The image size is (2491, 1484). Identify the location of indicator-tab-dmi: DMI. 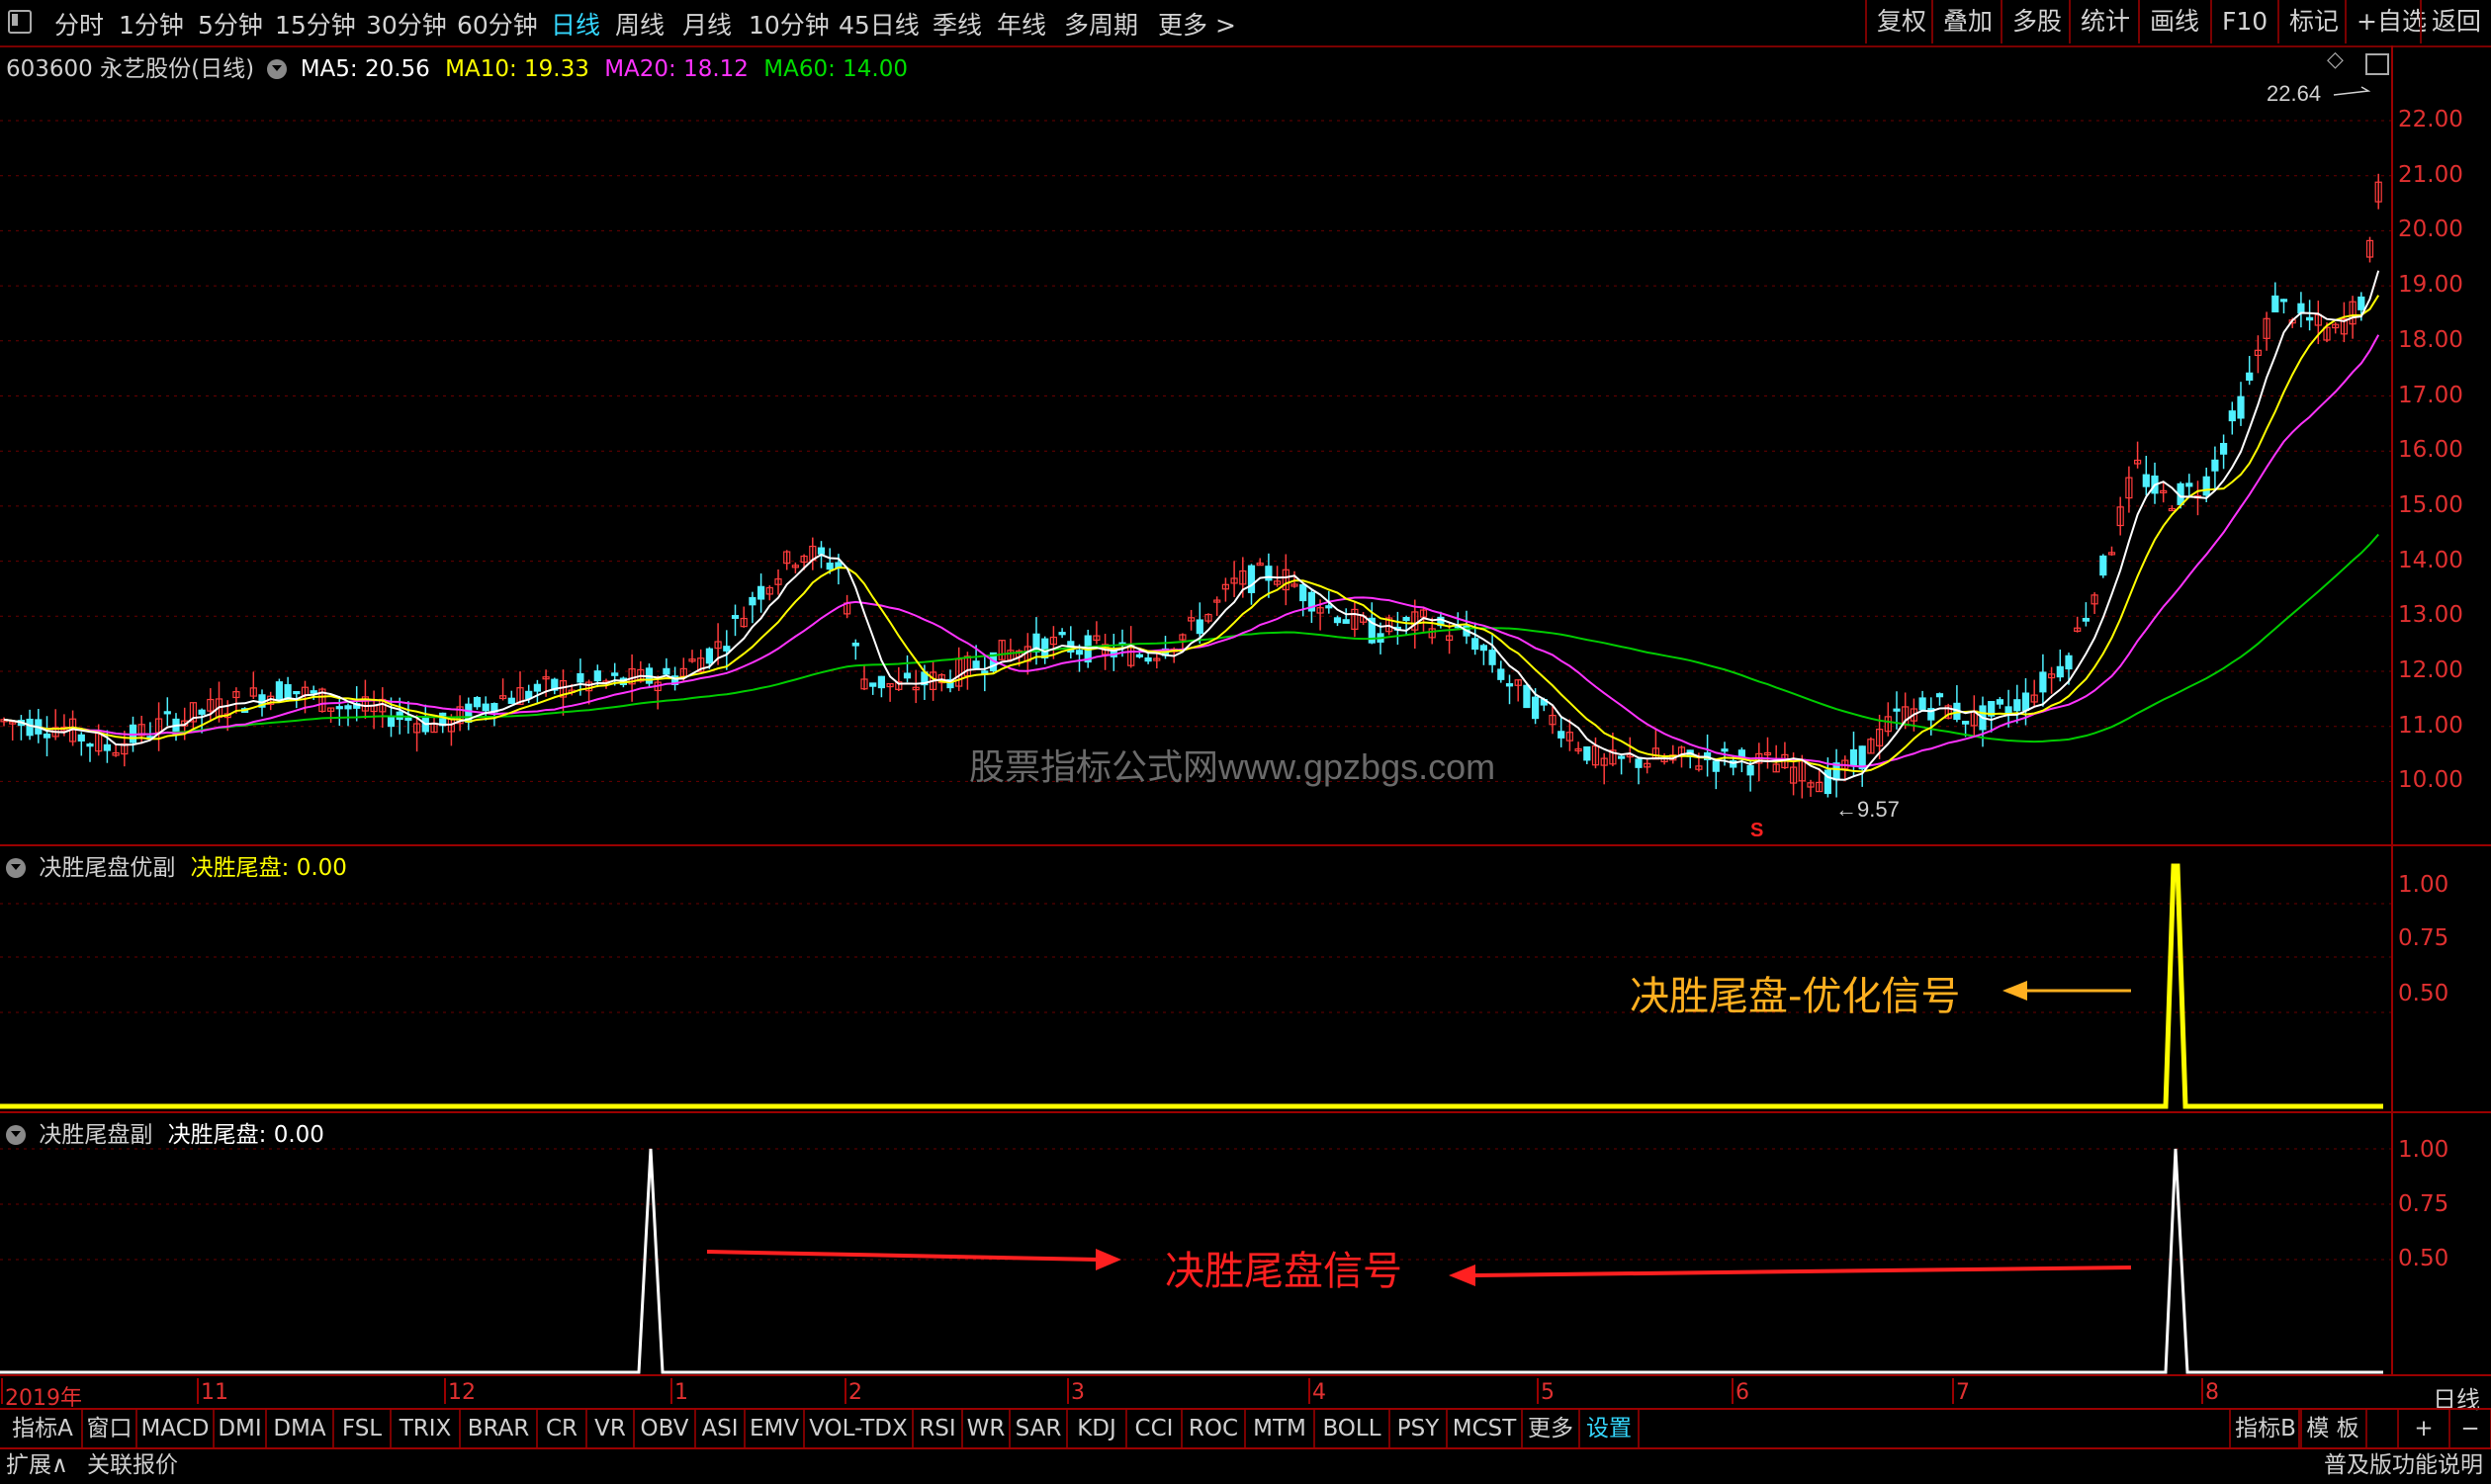
(241, 1428).